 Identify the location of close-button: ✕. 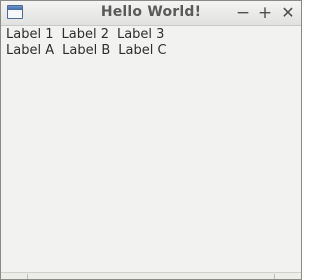
(288, 13).